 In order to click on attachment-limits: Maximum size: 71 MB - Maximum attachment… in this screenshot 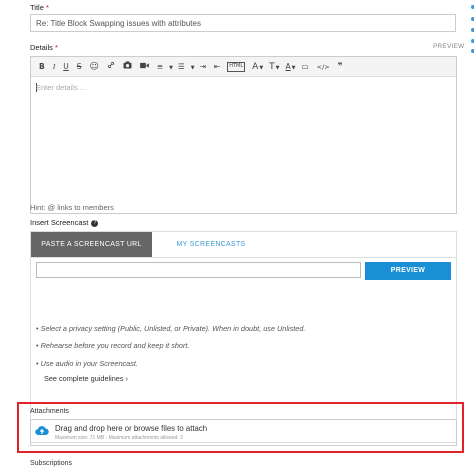, I will do `click(119, 438)`.